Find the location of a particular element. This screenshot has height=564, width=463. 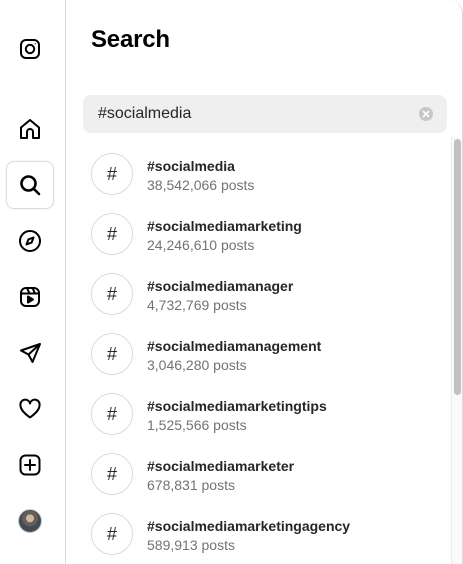

nav-create is located at coordinates (30, 465).